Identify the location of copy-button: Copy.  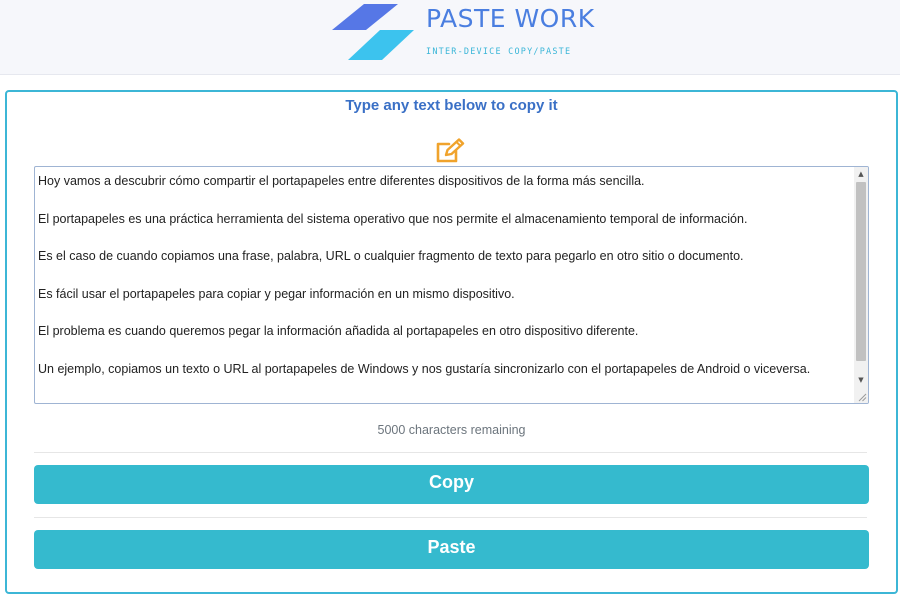
(451, 484).